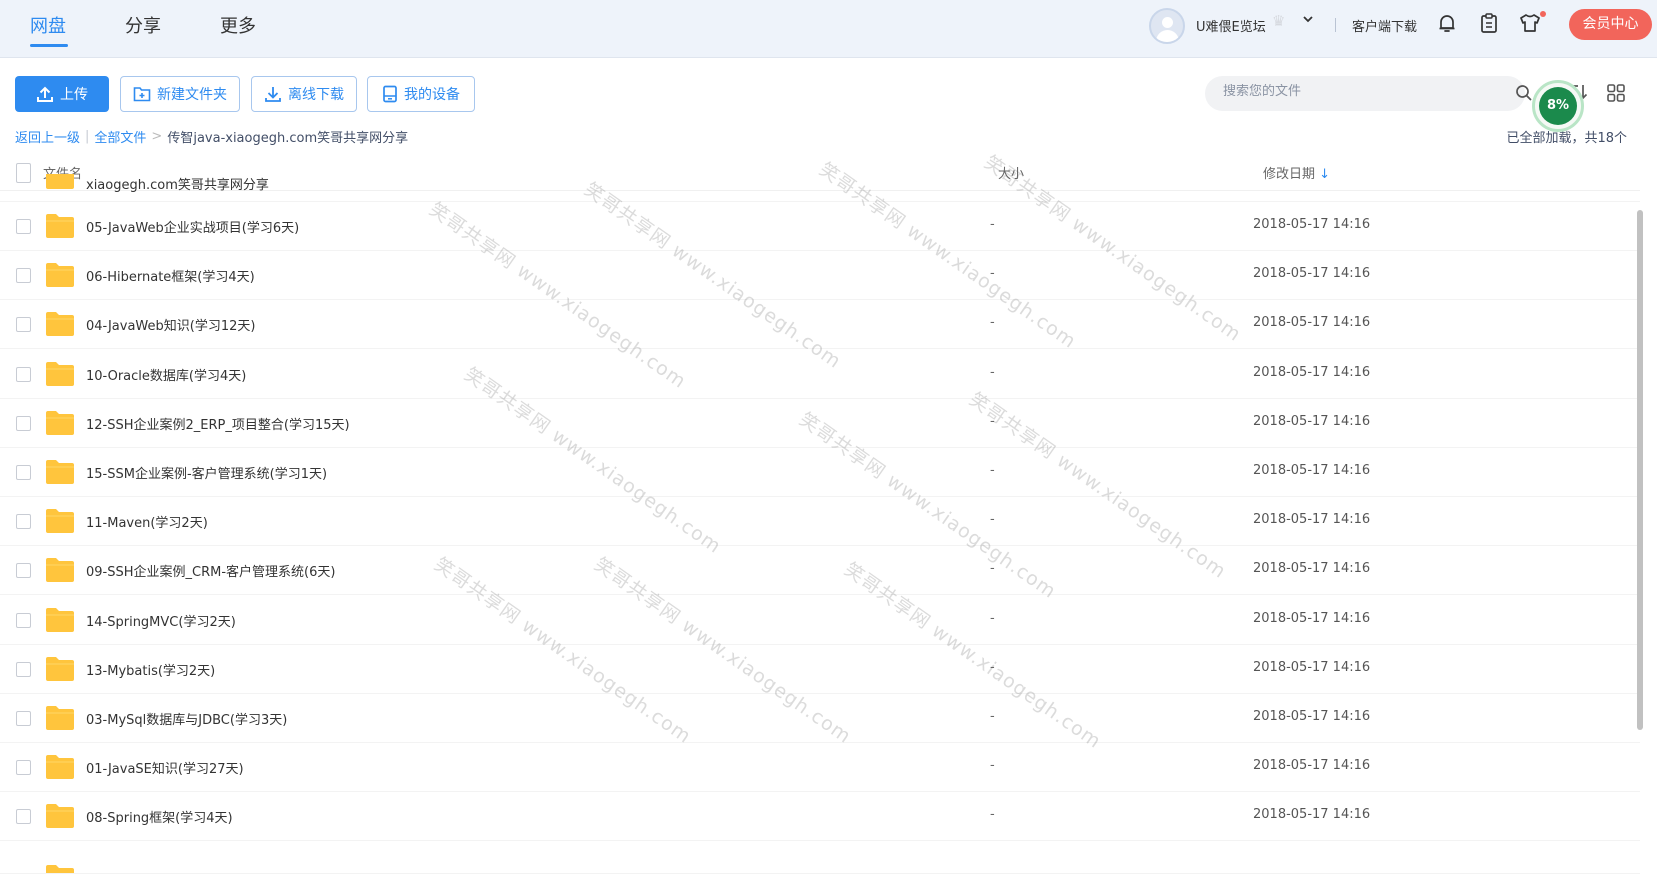 The height and width of the screenshot is (874, 1657). Describe the element at coordinates (166, 374) in the screenshot. I see `file-name: 10-Oracle数据库(学习4天)` at that location.